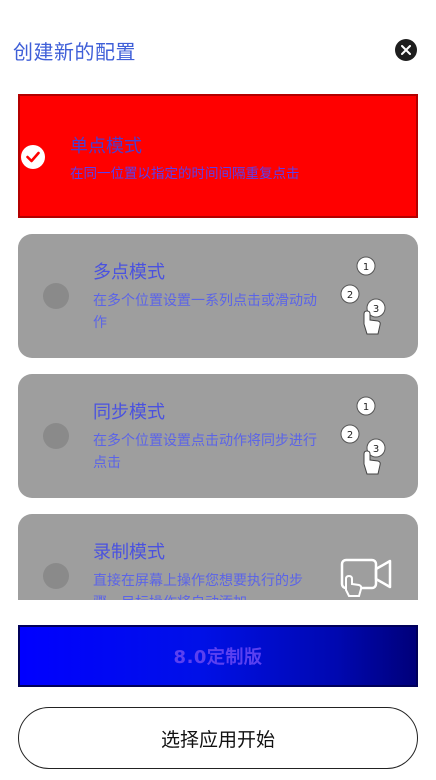 The height and width of the screenshot is (780, 436). I want to click on mode-card-single: 单点模式 在同一位置以指定的时间间隔重复点击, so click(218, 156).